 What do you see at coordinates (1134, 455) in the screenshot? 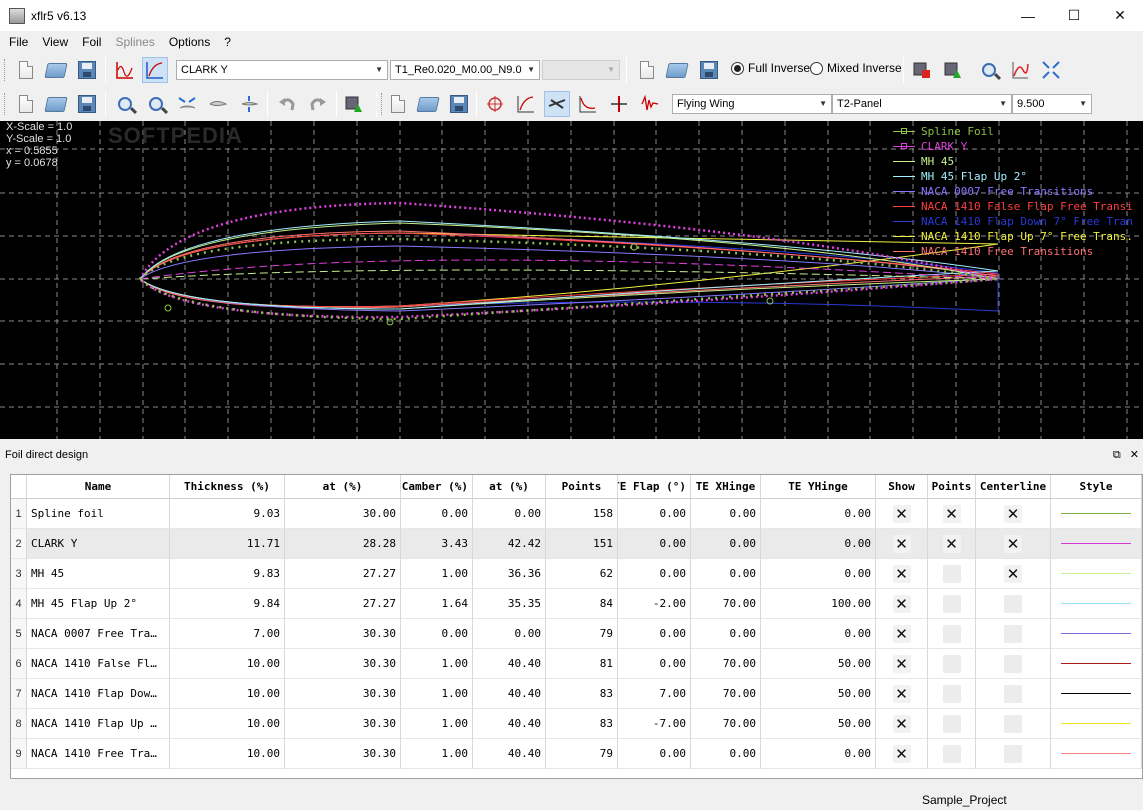
I see `close-dock-button: ✕` at bounding box center [1134, 455].